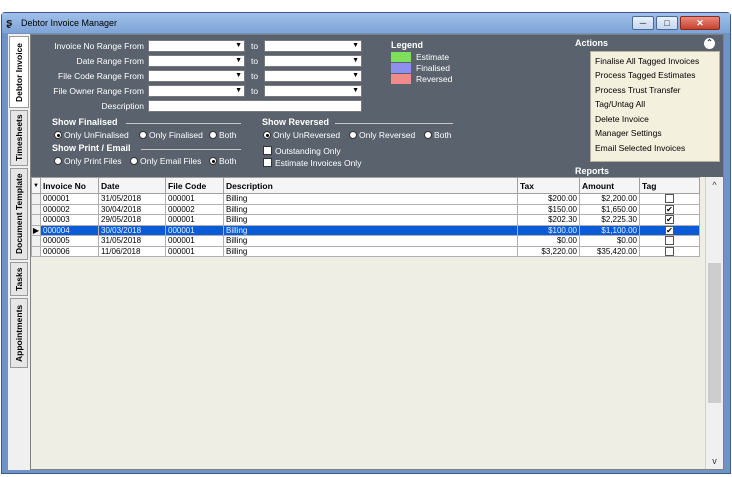 The width and height of the screenshot is (732, 477). Describe the element at coordinates (36, 185) in the screenshot. I see `sort-indicator-icon: ▼` at that location.